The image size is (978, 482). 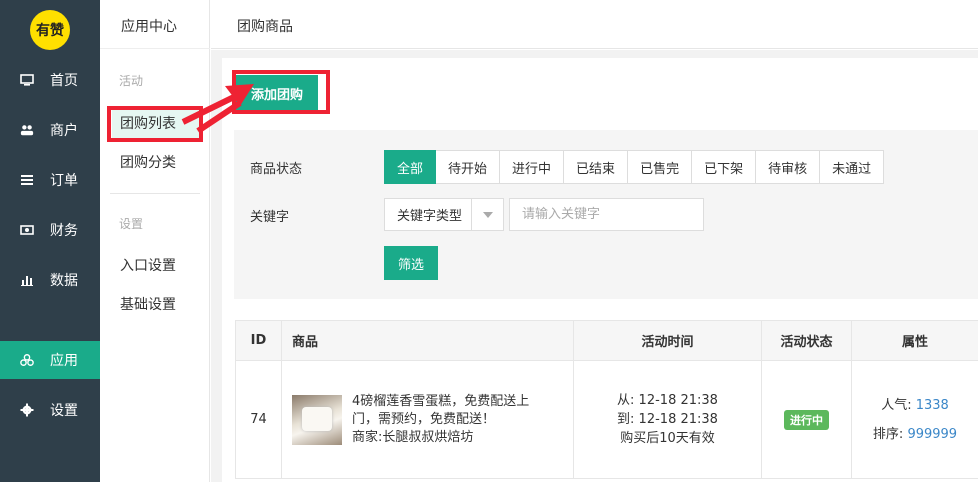 I want to click on sort-label: 排序:, so click(x=888, y=434).